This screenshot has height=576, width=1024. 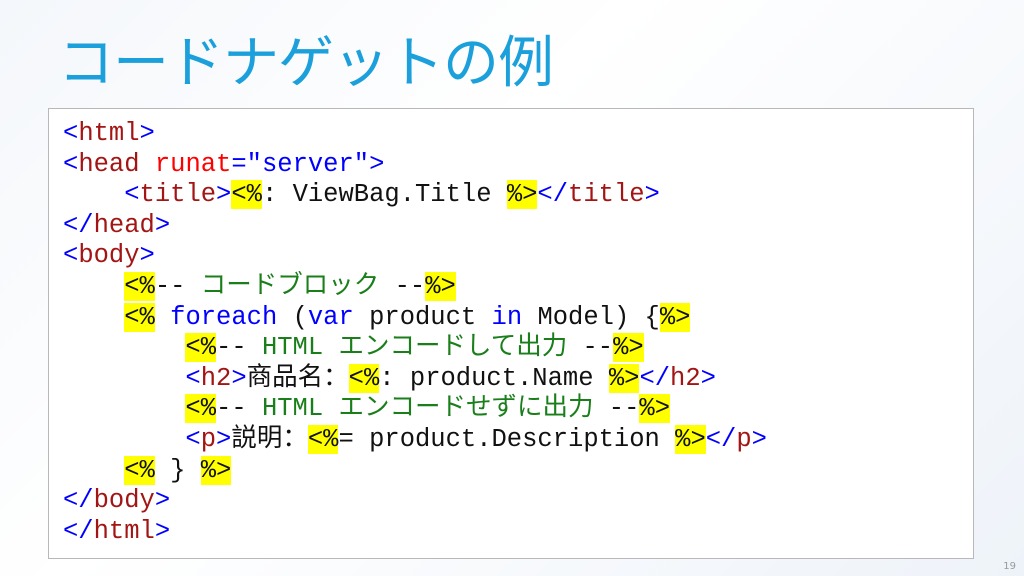 I want to click on code-line: <%-- HTML エンコードせずに出力 --%>, so click(x=415, y=409).